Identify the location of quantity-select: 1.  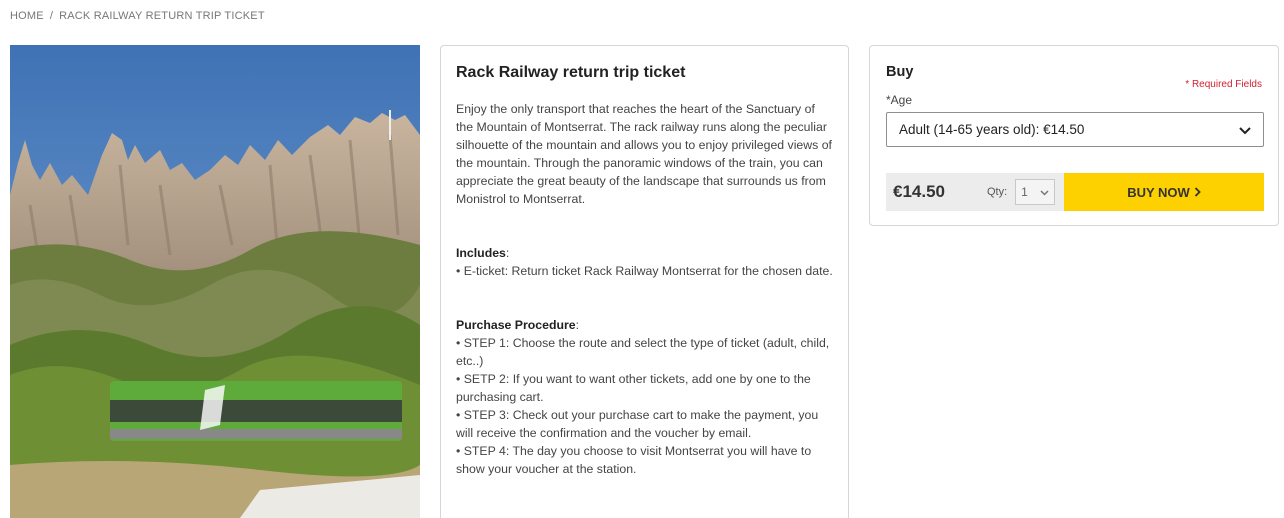
(1035, 192).